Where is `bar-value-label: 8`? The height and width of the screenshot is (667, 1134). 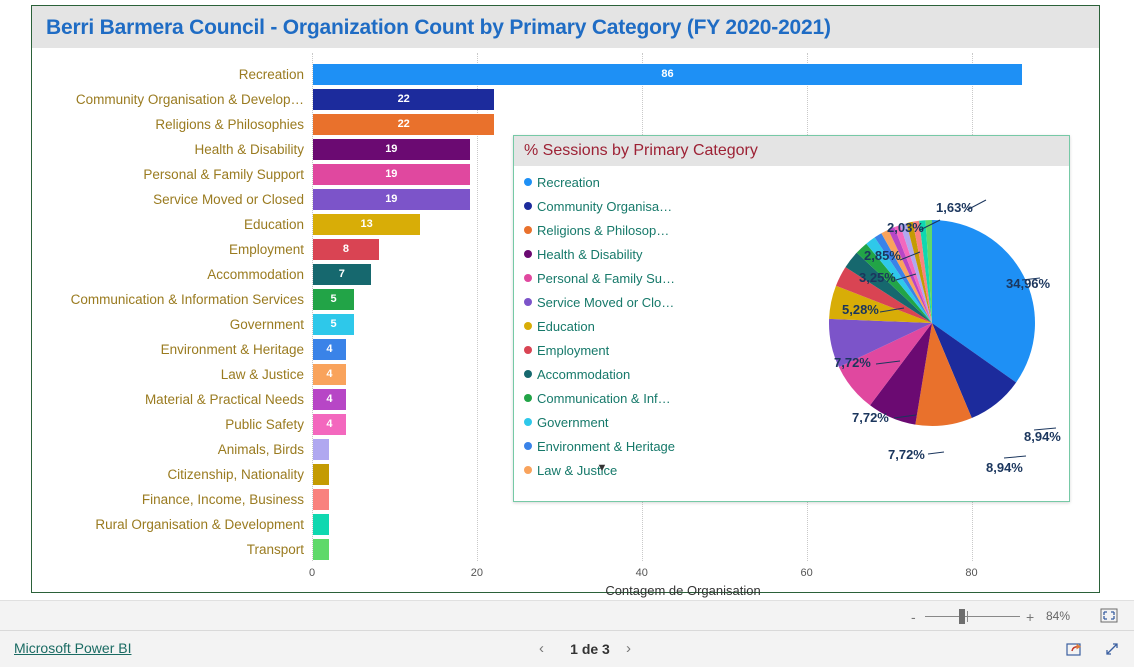
bar-value-label: 8 is located at coordinates (346, 249).